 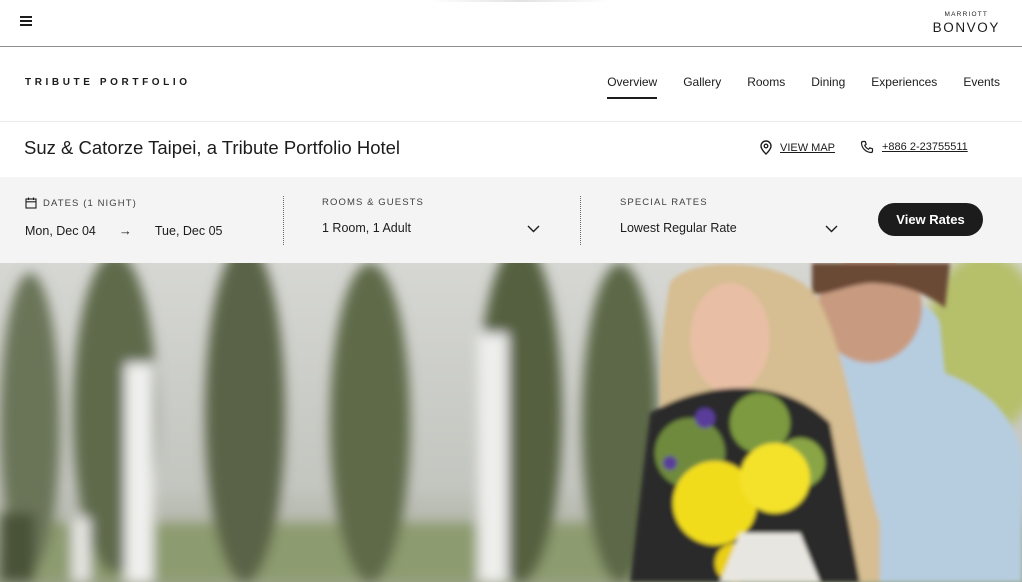 I want to click on hamburger-menu-icon, so click(x=26, y=22).